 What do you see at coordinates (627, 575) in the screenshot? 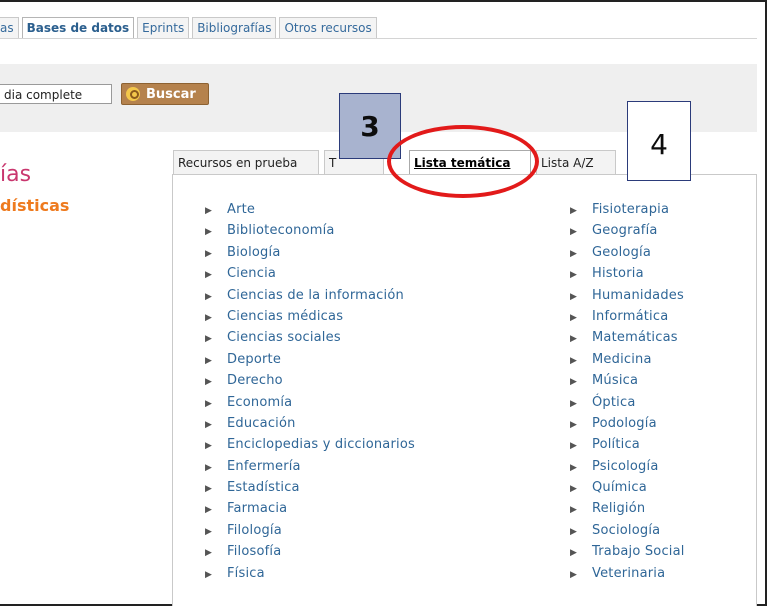
I see `topic-link: ▶ Veterinaria` at bounding box center [627, 575].